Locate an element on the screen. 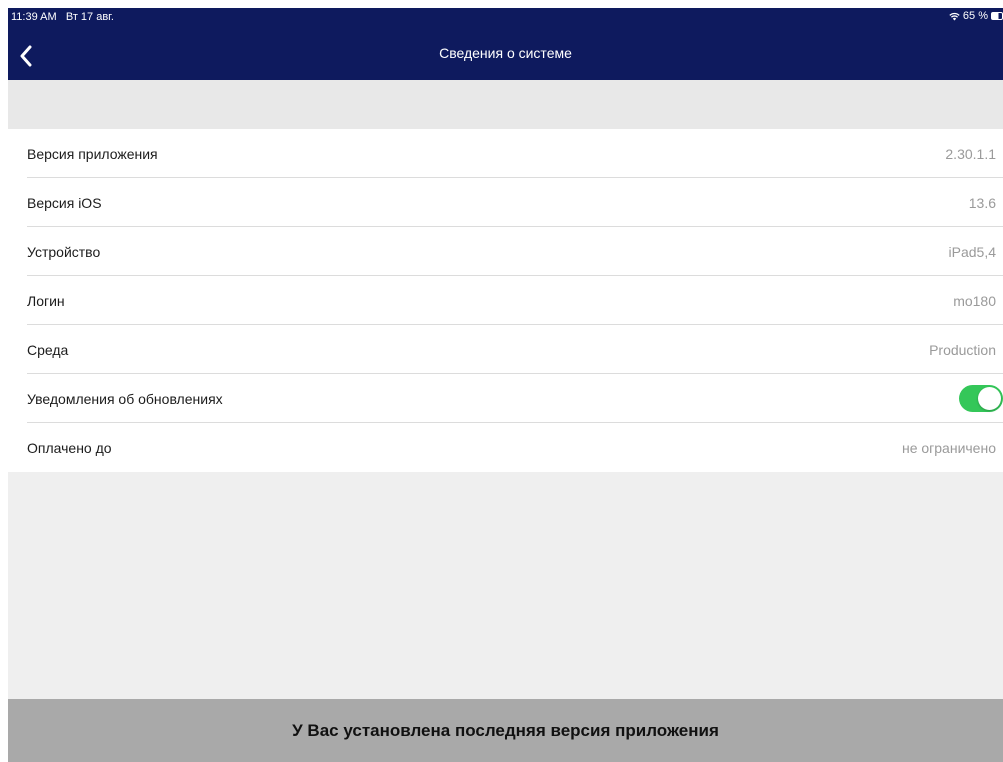 The width and height of the screenshot is (1003, 762). row-value: mo180 is located at coordinates (974, 300).